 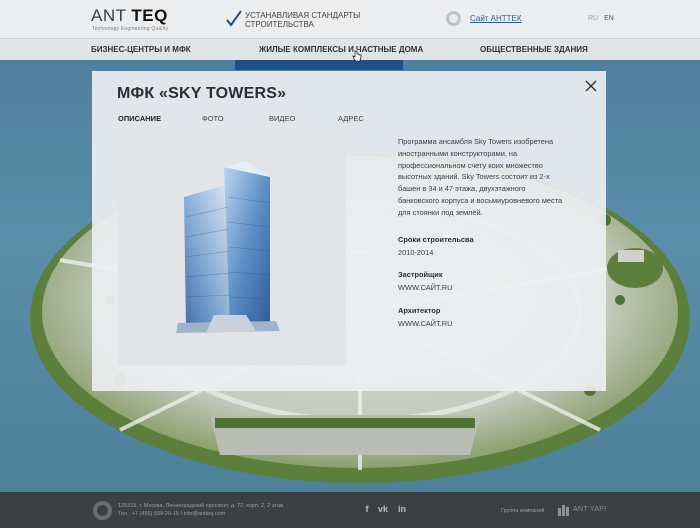 What do you see at coordinates (319, 65) in the screenshot?
I see `nav-active-indicator` at bounding box center [319, 65].